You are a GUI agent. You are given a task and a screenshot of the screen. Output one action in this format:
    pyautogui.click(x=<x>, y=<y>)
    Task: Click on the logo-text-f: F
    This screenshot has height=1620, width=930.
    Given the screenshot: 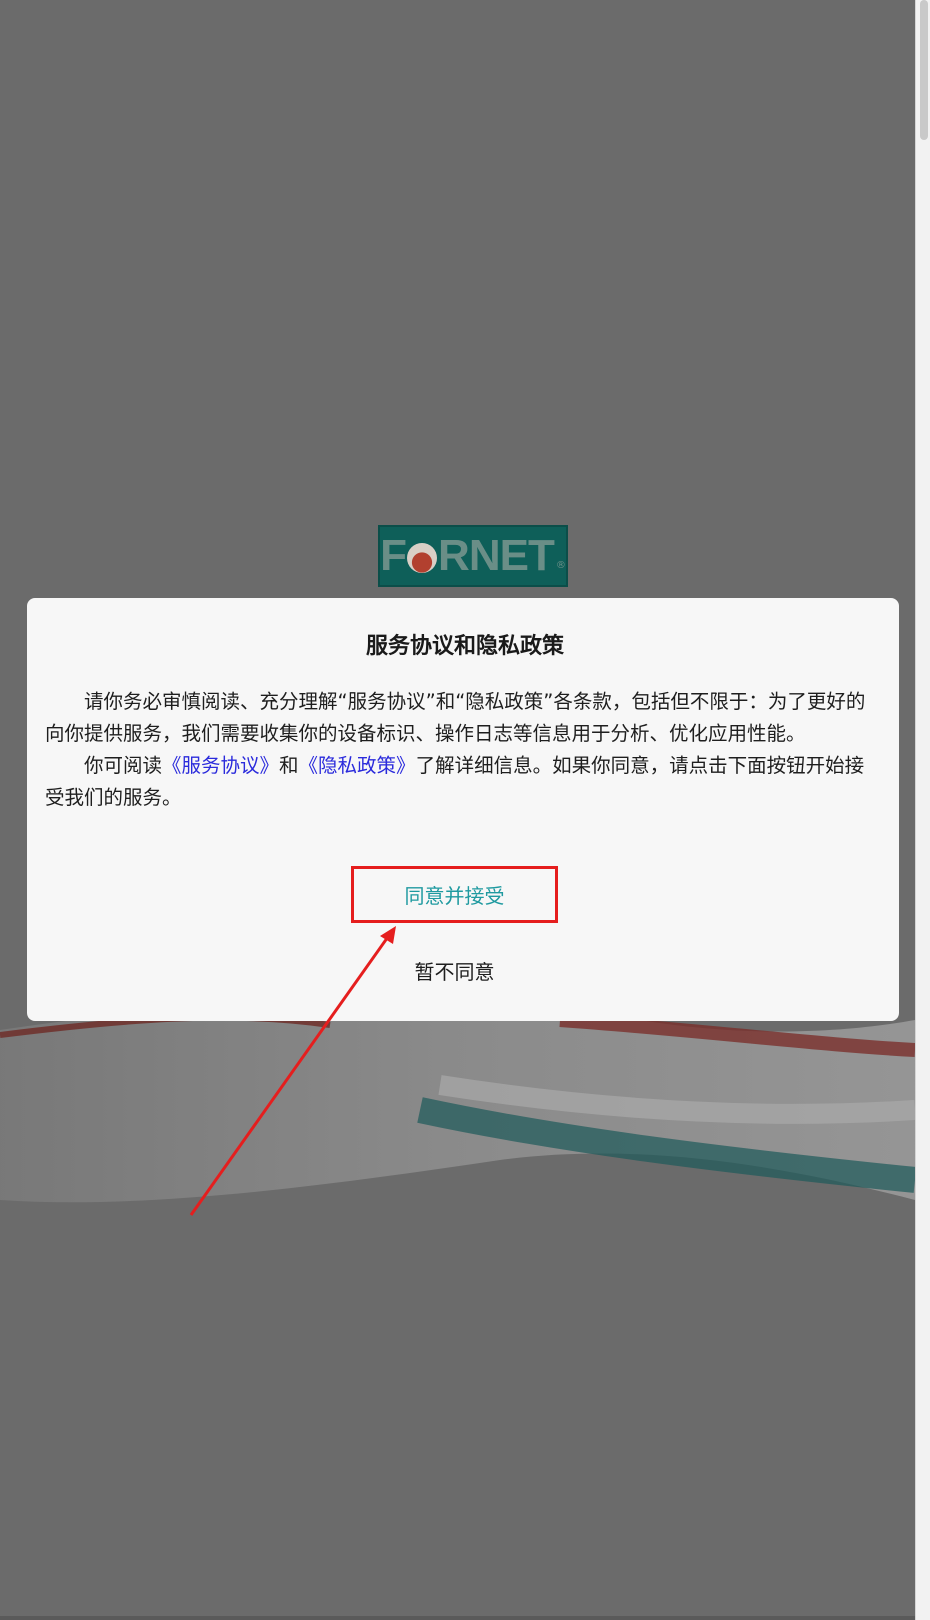 What is the action you would take?
    pyautogui.click(x=393, y=555)
    